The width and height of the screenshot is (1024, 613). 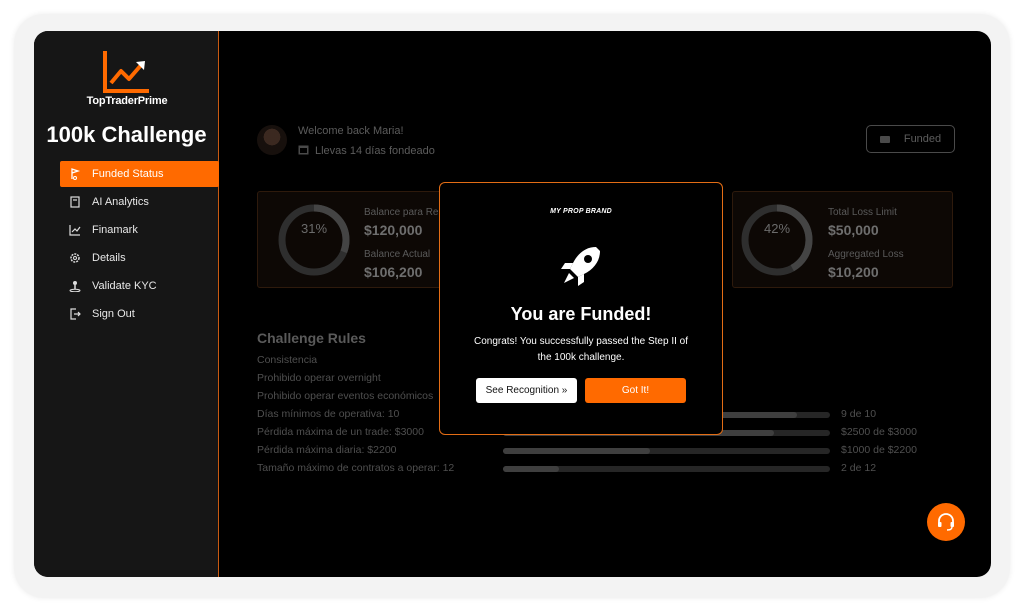 I want to click on calendar-icon, so click(x=303, y=151).